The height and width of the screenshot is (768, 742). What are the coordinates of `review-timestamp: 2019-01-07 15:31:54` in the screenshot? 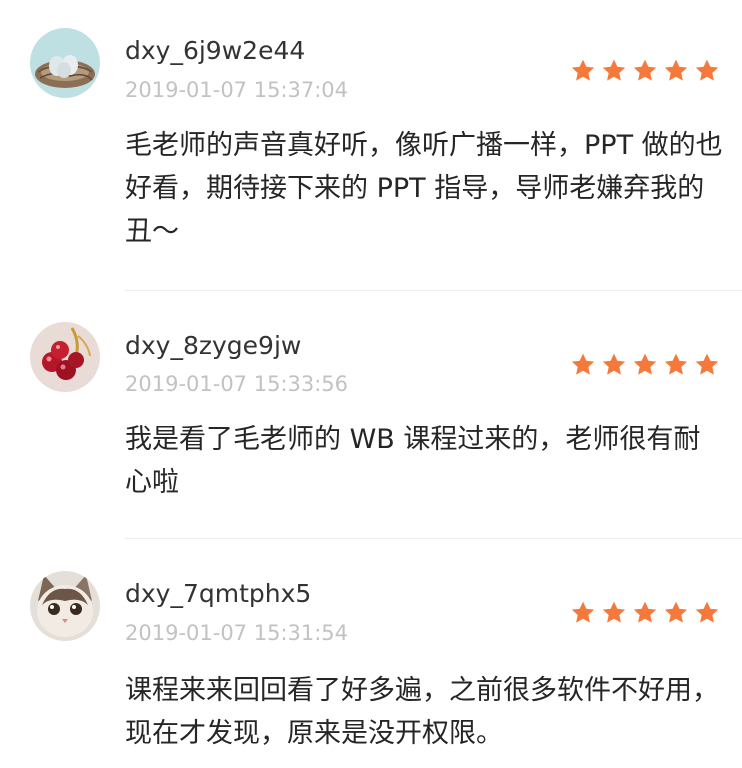 It's located at (237, 633).